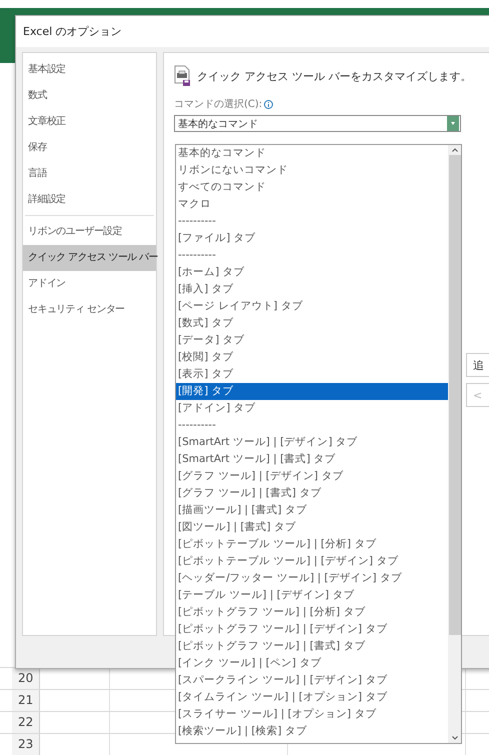 Image resolution: width=489 pixels, height=755 pixels. I want to click on side-button: 追, so click(477, 365).